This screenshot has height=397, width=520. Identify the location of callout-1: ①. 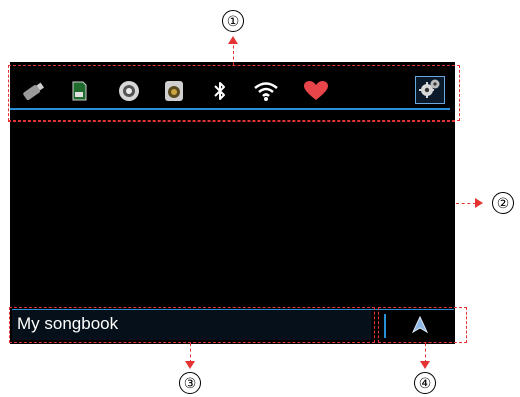
(233, 21).